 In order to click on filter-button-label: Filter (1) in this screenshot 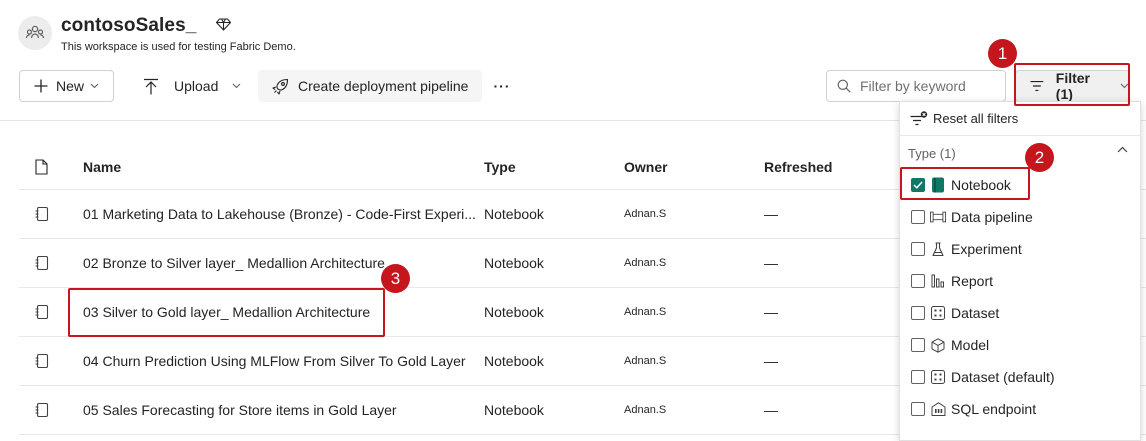, I will do `click(1073, 86)`.